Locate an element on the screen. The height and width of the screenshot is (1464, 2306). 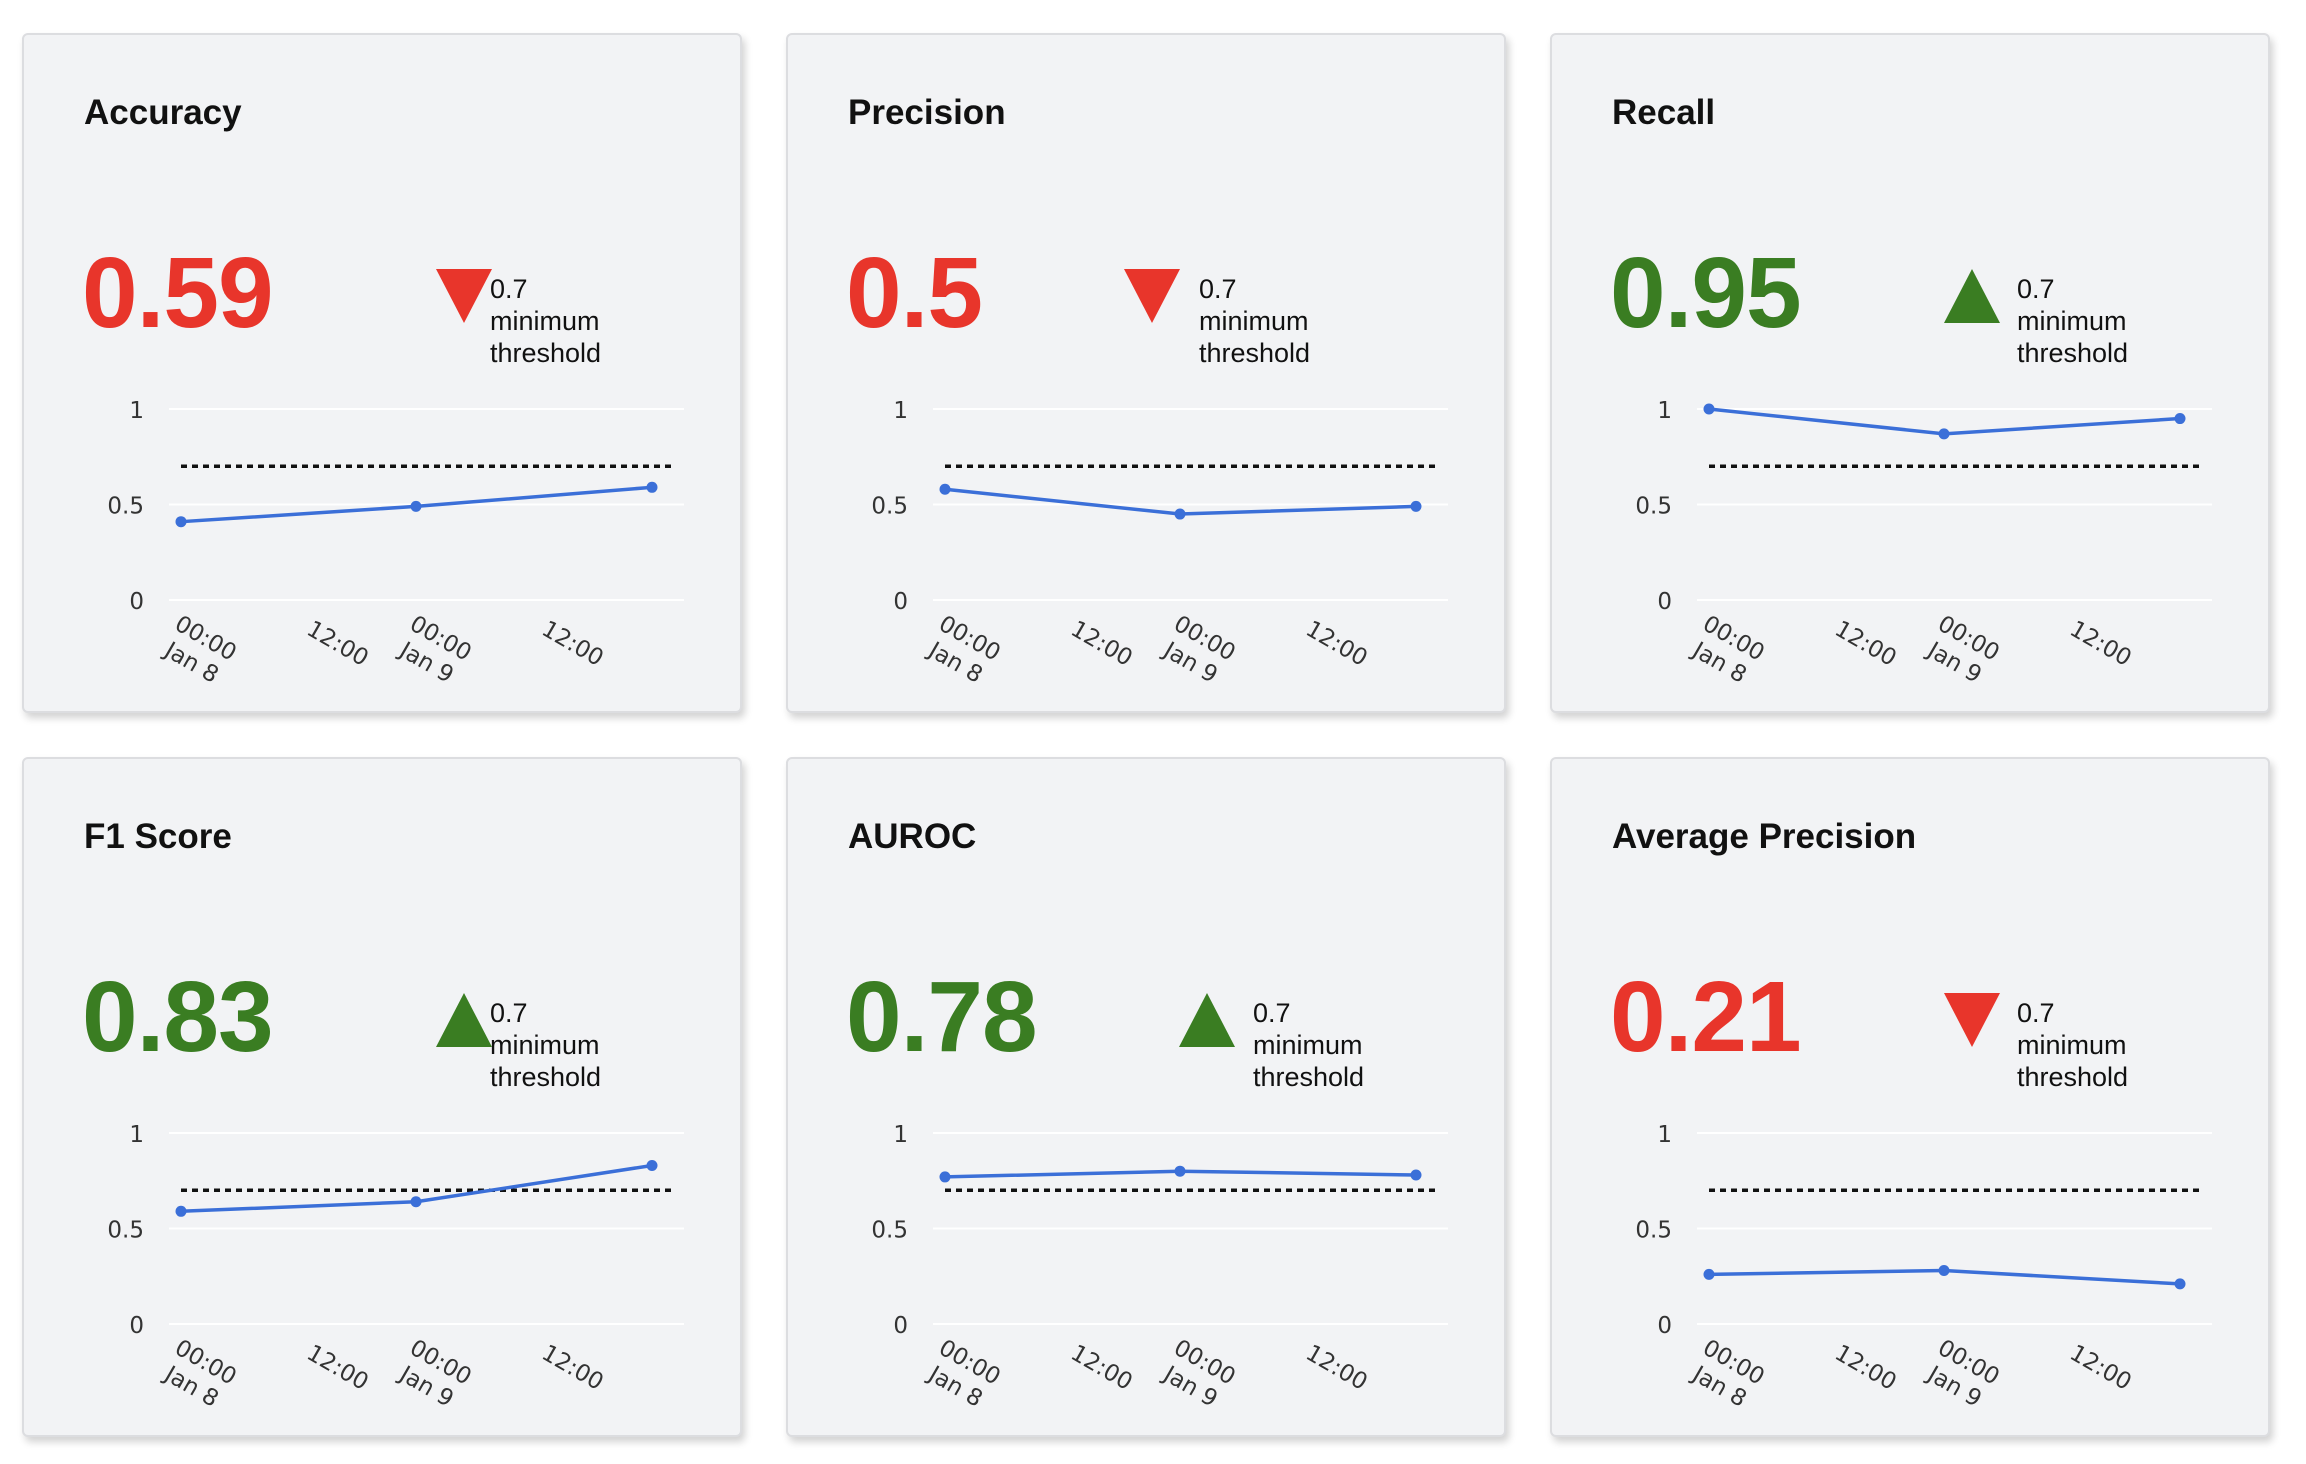
card-title: Recall is located at coordinates (1664, 112).